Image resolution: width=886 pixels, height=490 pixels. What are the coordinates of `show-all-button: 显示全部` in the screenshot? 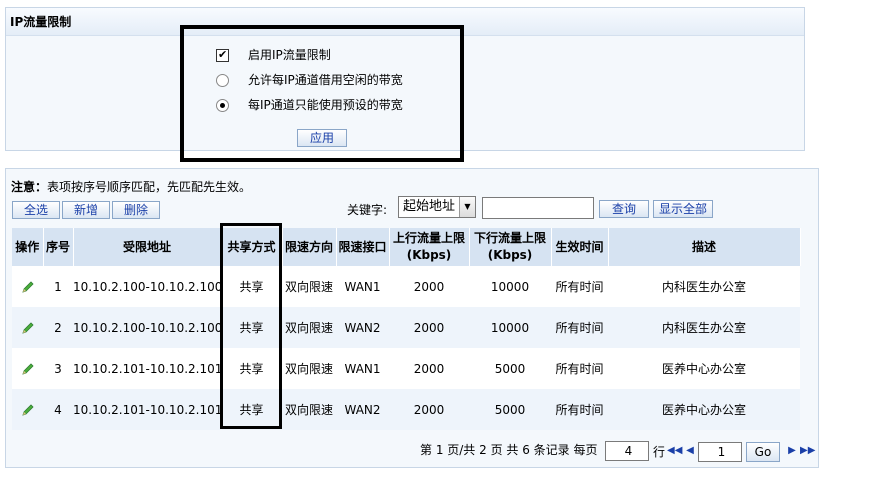 It's located at (683, 209).